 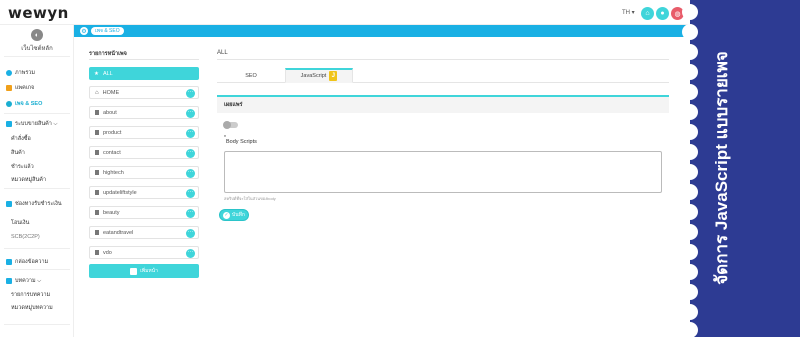 I want to click on sidebar-subitem-scb: SCB(2C2P), so click(x=25, y=237).